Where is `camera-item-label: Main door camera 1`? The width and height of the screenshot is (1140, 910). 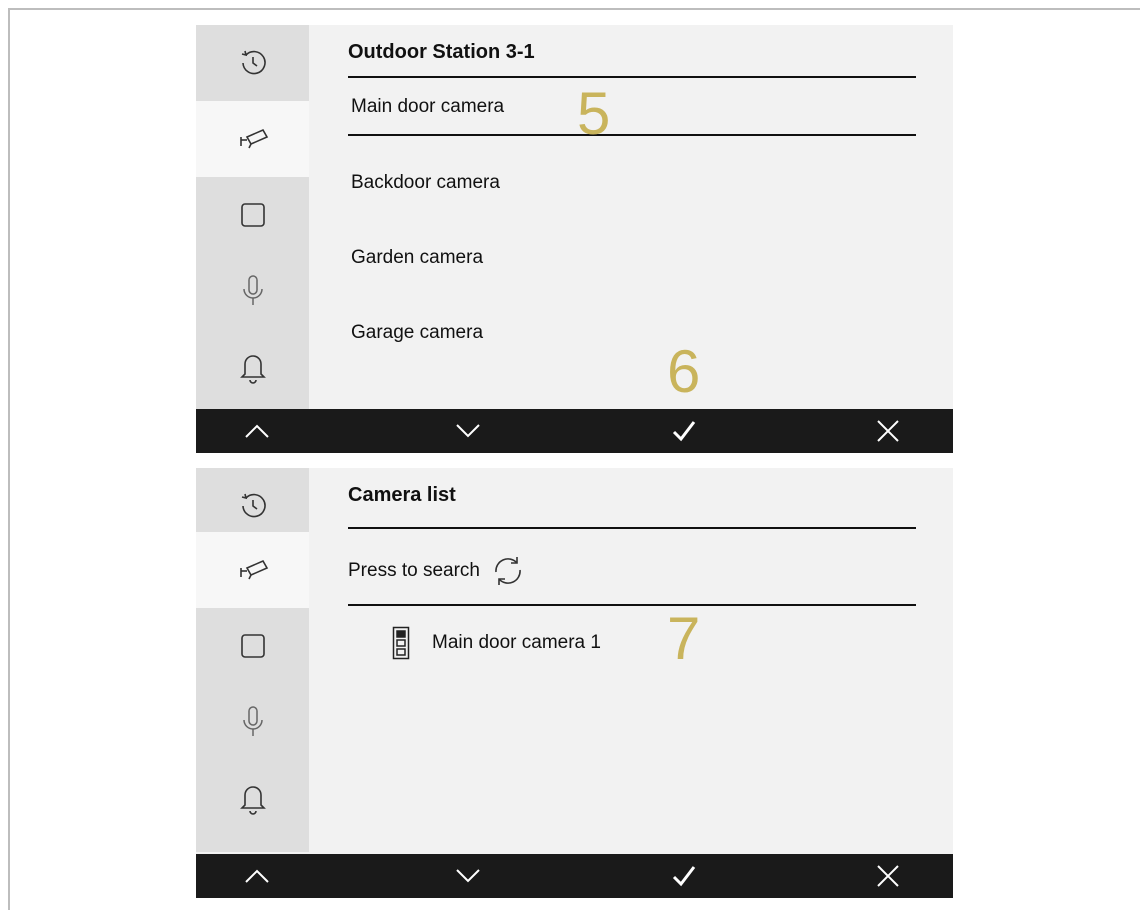
camera-item-label: Main door camera 1 is located at coordinates (516, 642).